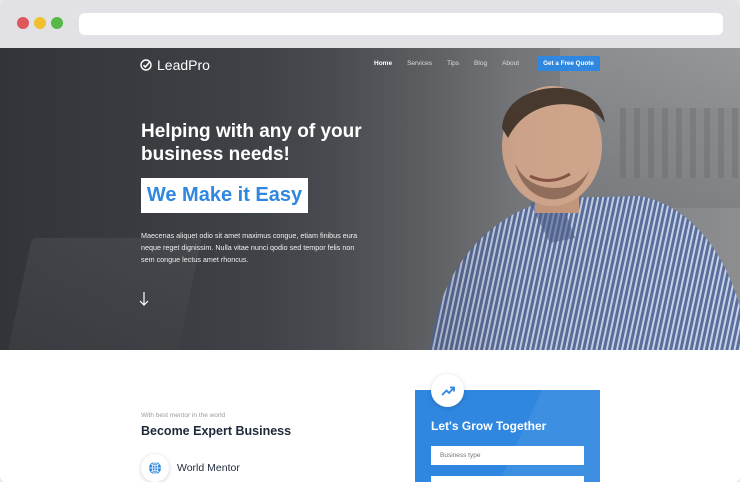 The image size is (740, 482). Describe the element at coordinates (507, 479) in the screenshot. I see `second-form-input` at that location.